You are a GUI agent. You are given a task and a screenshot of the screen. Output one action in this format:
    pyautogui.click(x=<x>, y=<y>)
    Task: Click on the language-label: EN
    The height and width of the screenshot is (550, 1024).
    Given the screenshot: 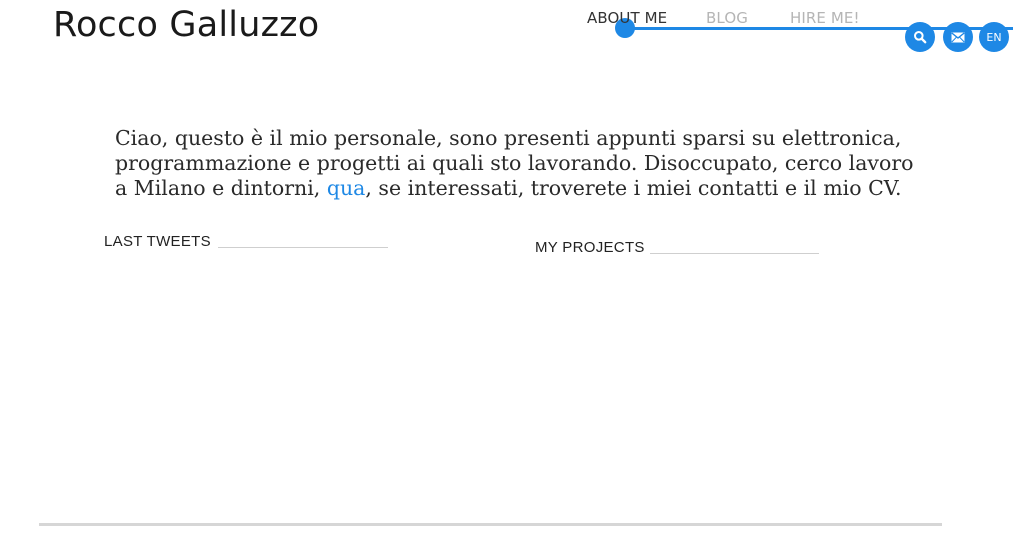 What is the action you would take?
    pyautogui.click(x=994, y=37)
    